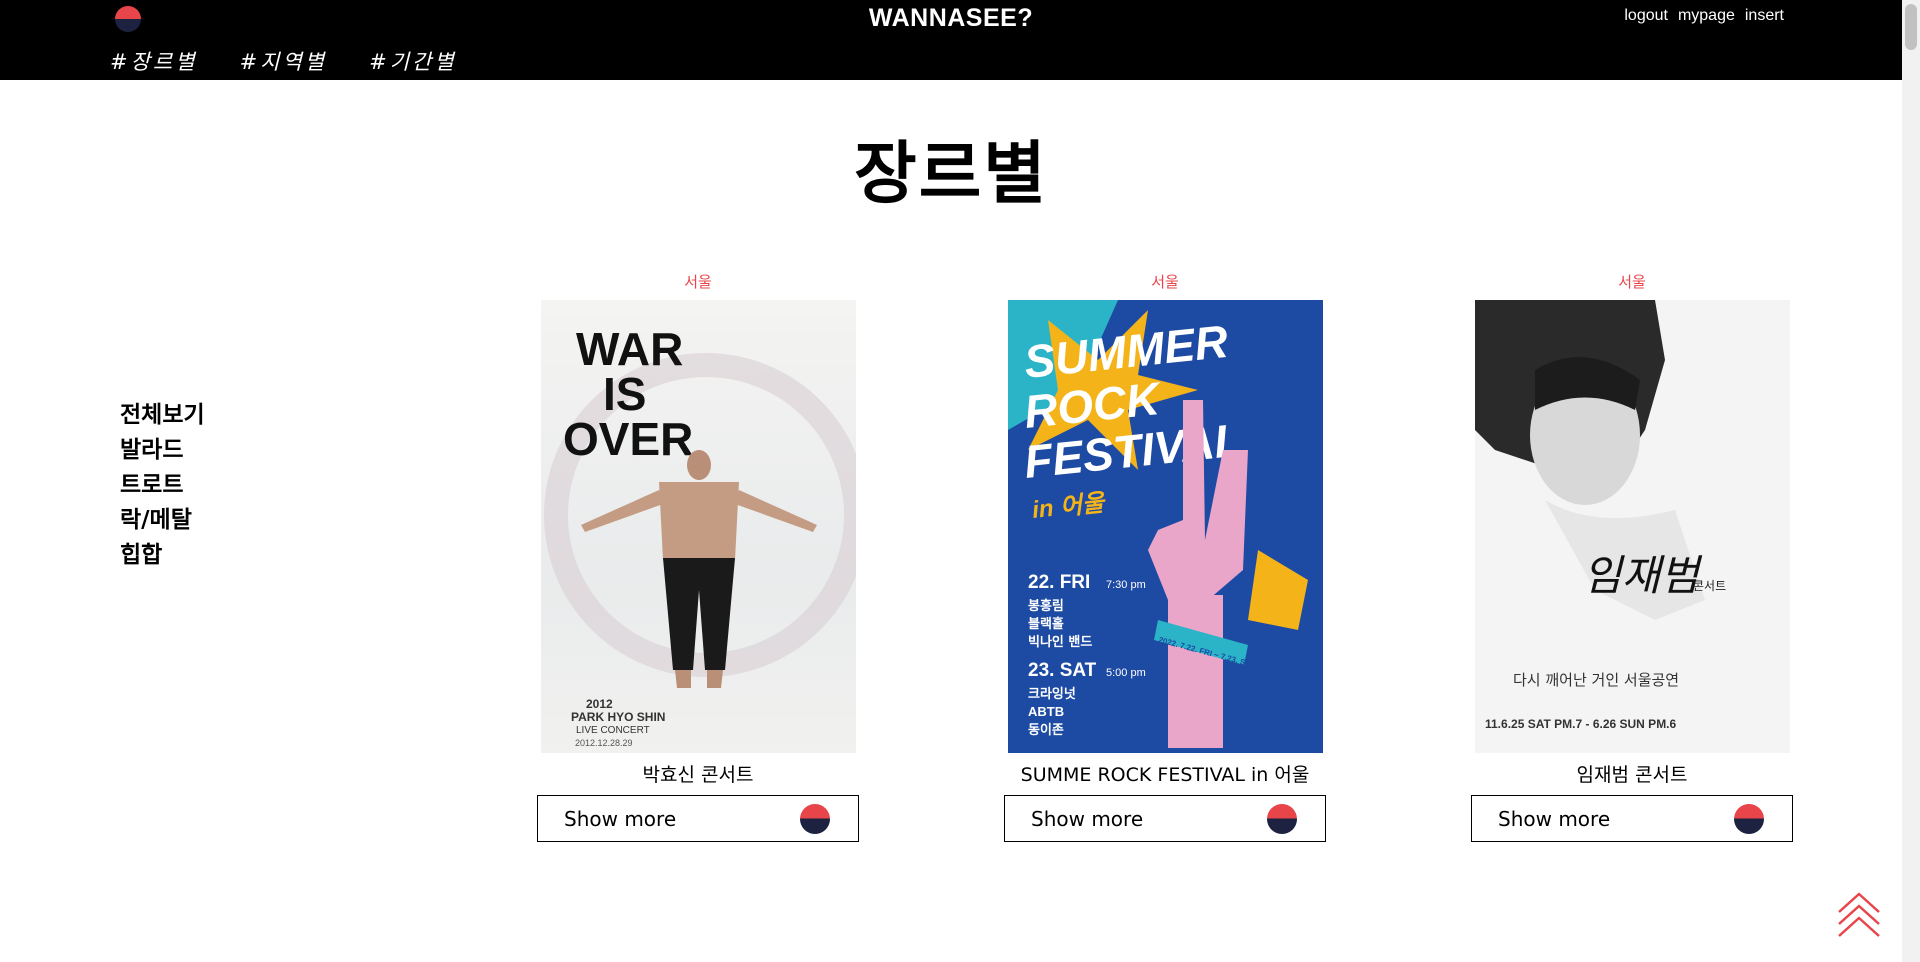 The height and width of the screenshot is (962, 1920). What do you see at coordinates (1911, 481) in the screenshot?
I see `scrollbar` at bounding box center [1911, 481].